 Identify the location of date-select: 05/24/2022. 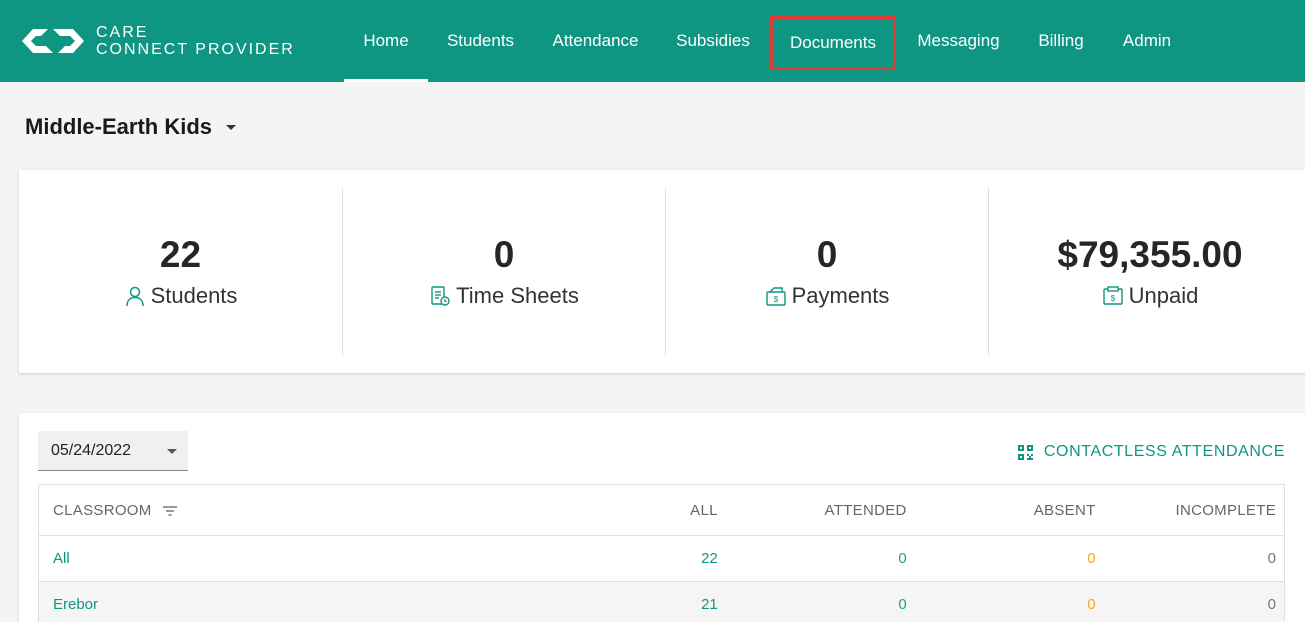
(113, 451).